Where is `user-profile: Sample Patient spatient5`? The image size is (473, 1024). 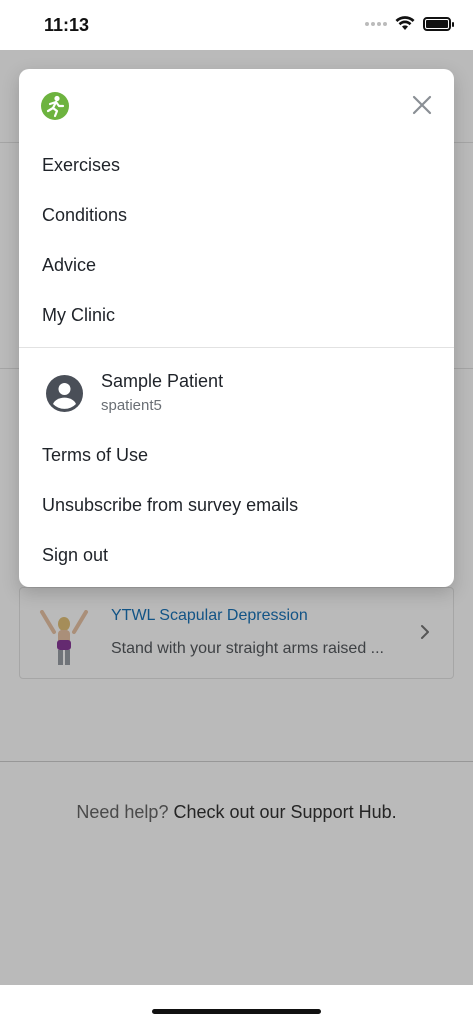 user-profile: Sample Patient spatient5 is located at coordinates (236, 395).